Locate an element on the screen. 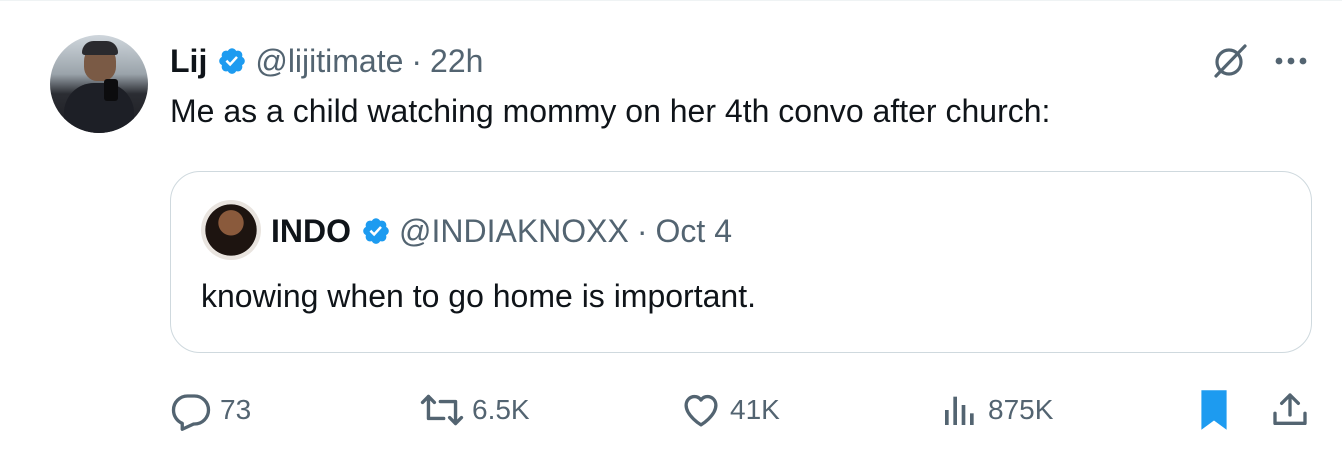 This screenshot has width=1342, height=462. author-handle: @lijitimate is located at coordinates (329, 61).